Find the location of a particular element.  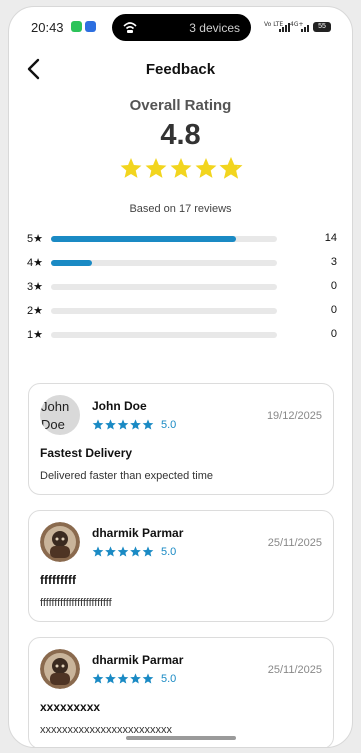

review-body: fffffffffffffffffffffffff is located at coordinates (76, 603).